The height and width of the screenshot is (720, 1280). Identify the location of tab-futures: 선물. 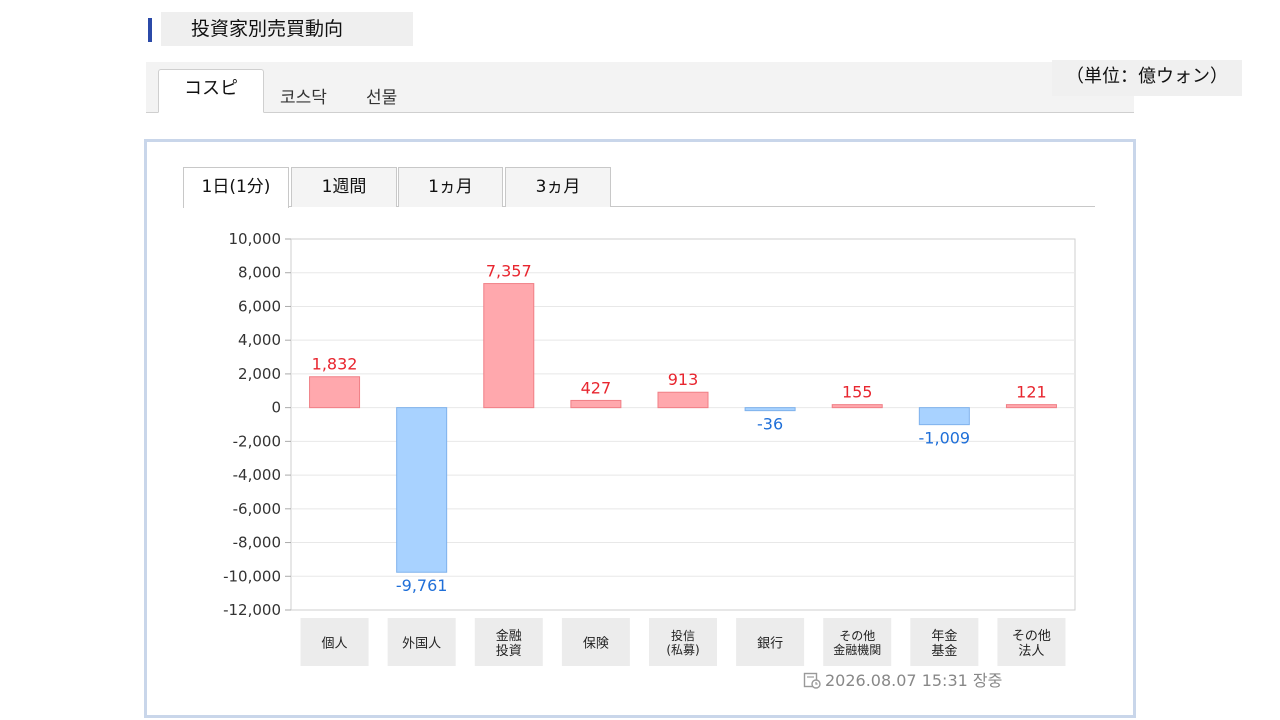
(381, 92).